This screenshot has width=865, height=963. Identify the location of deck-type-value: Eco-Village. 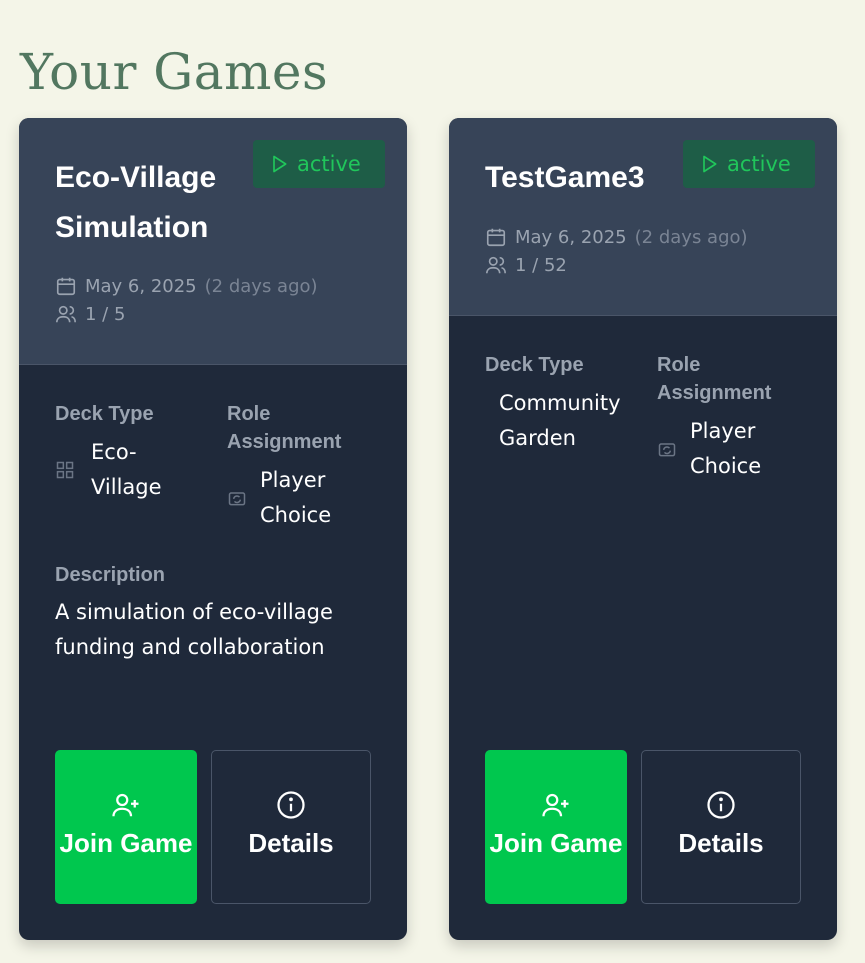
(126, 469).